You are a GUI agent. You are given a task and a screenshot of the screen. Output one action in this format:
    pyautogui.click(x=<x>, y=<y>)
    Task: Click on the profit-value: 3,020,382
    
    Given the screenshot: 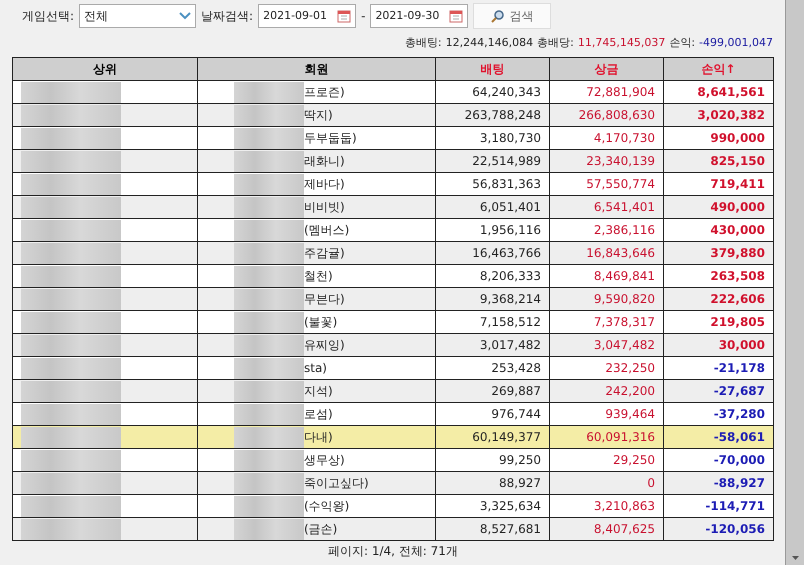 What is the action you would take?
    pyautogui.click(x=731, y=115)
    